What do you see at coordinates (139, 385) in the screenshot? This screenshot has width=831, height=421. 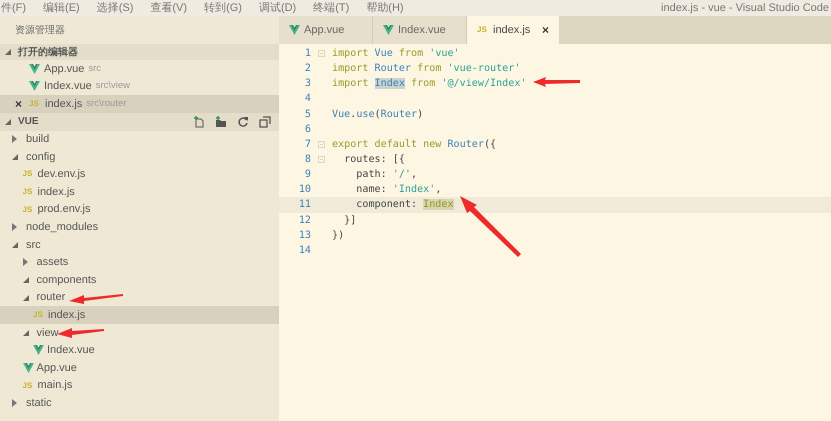 I see `tree-item: JS main.js` at bounding box center [139, 385].